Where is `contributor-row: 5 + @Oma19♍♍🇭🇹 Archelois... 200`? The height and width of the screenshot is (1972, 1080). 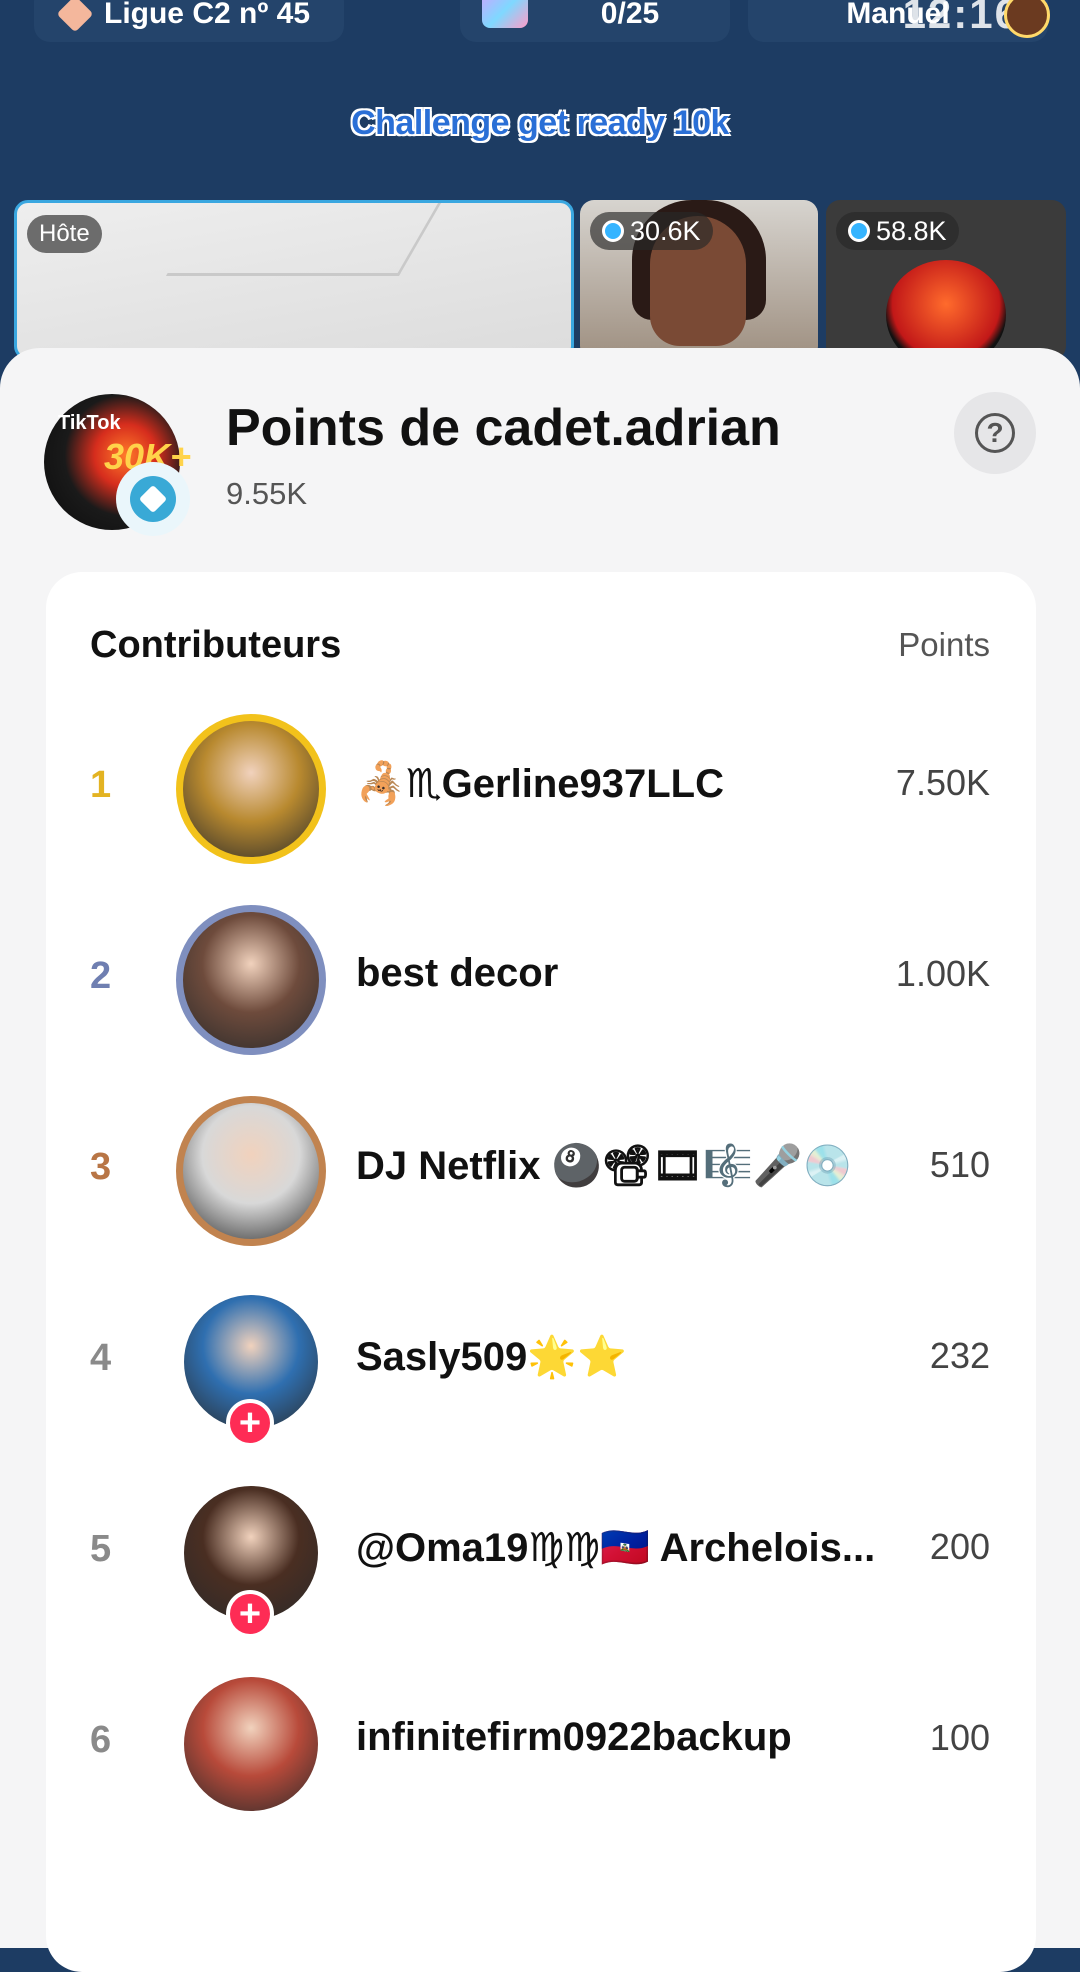 contributor-row: 5 + @Oma19♍♍🇭🇹 Archelois... 200 is located at coordinates (541, 1558).